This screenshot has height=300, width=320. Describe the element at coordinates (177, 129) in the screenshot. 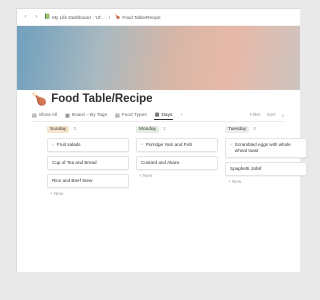

I see `column-header: Monday 2` at that location.